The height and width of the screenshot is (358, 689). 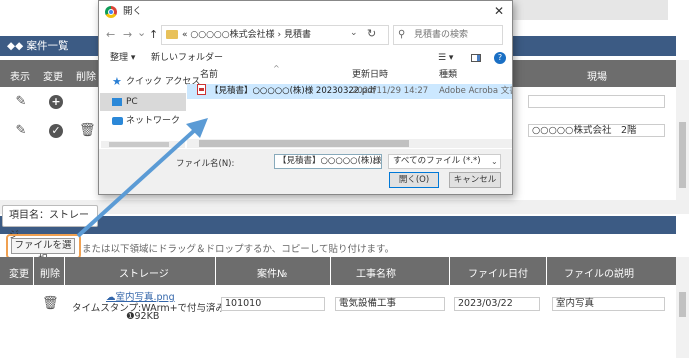 I want to click on filename-field: 【見積書】○○○○○(株)様 20230322.pdf, so click(x=328, y=161).